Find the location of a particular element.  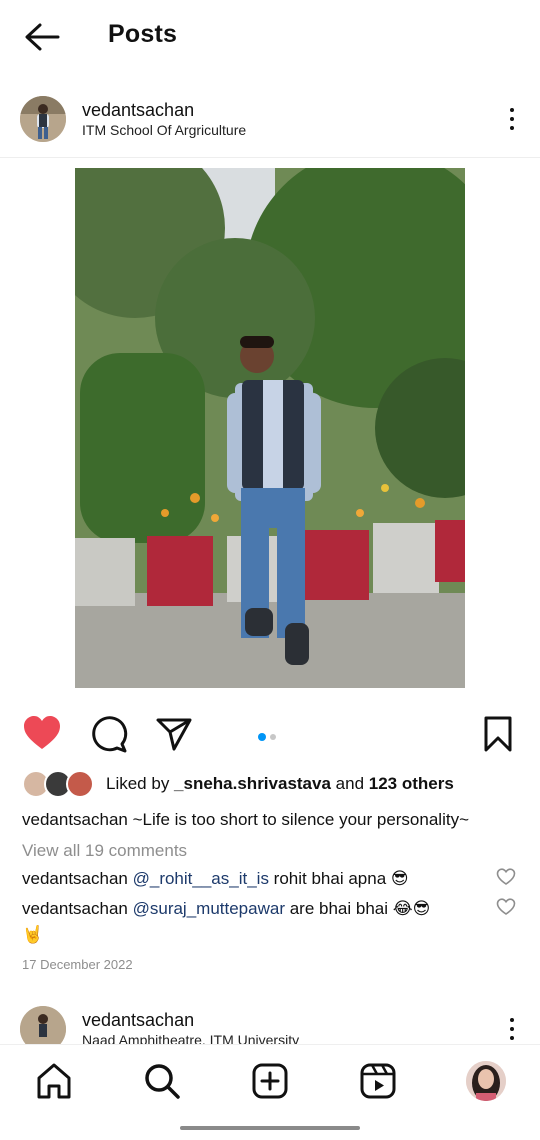

back-arrow-icon is located at coordinates (42, 38).